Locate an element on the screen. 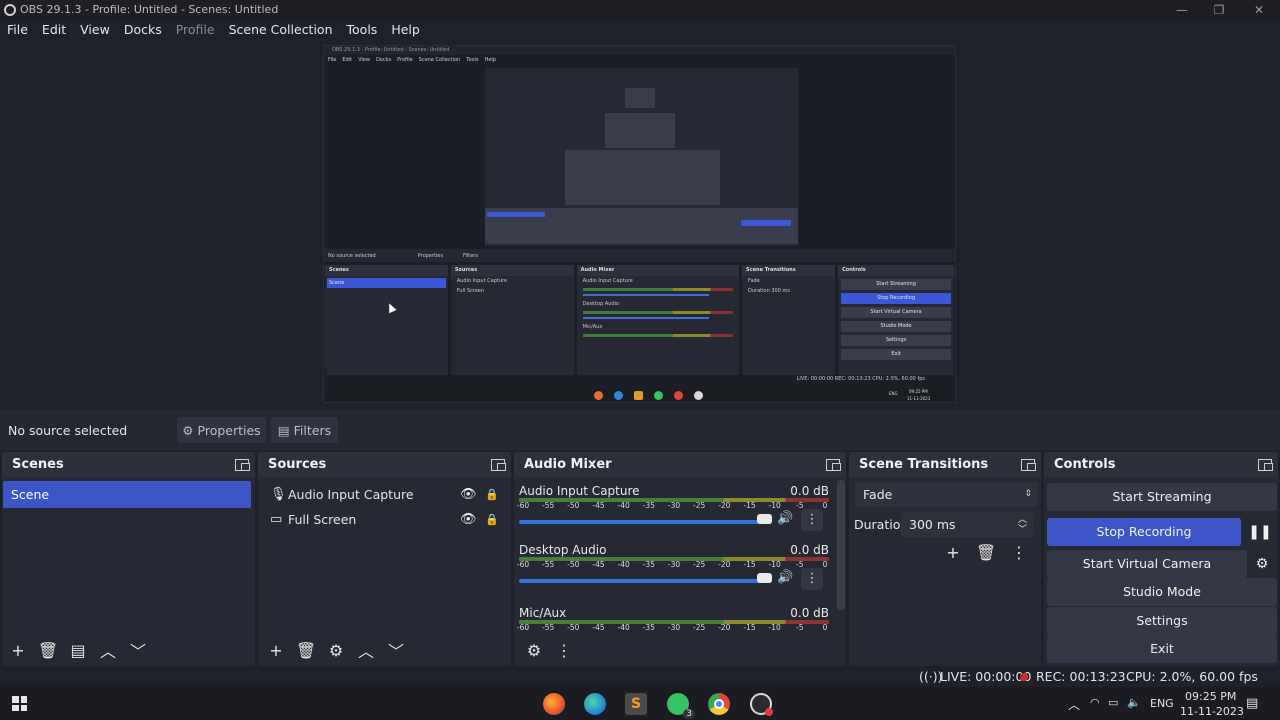 This screenshot has height=720, width=1280. volume-icon: 🔈 is located at coordinates (1134, 702).